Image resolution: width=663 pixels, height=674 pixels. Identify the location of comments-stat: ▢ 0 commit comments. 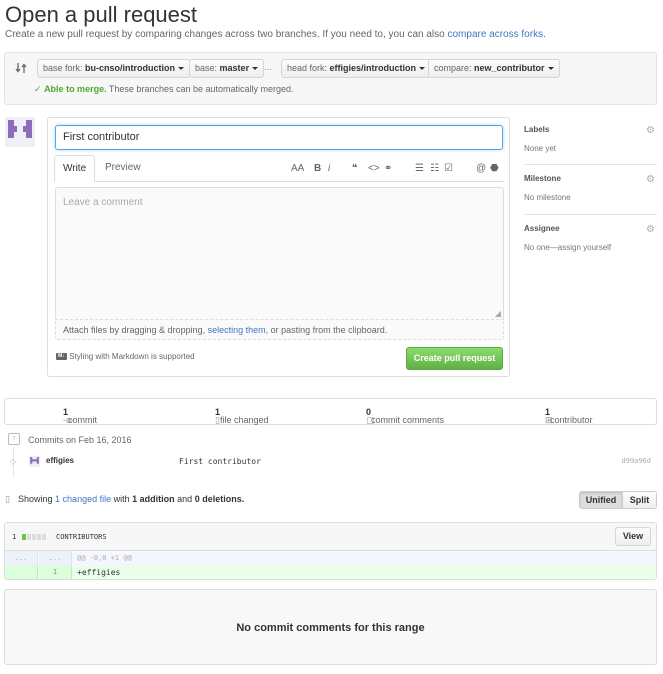
(405, 416).